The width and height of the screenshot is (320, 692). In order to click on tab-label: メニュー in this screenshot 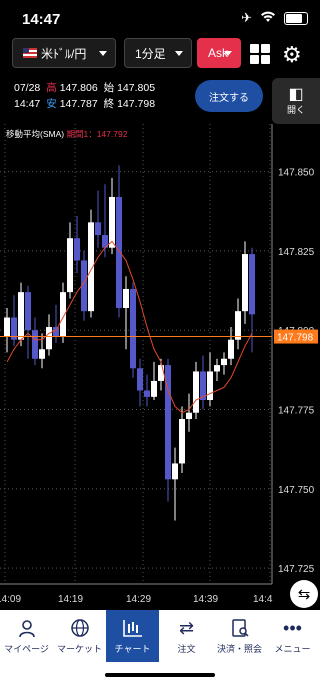, I will do `click(292, 649)`.